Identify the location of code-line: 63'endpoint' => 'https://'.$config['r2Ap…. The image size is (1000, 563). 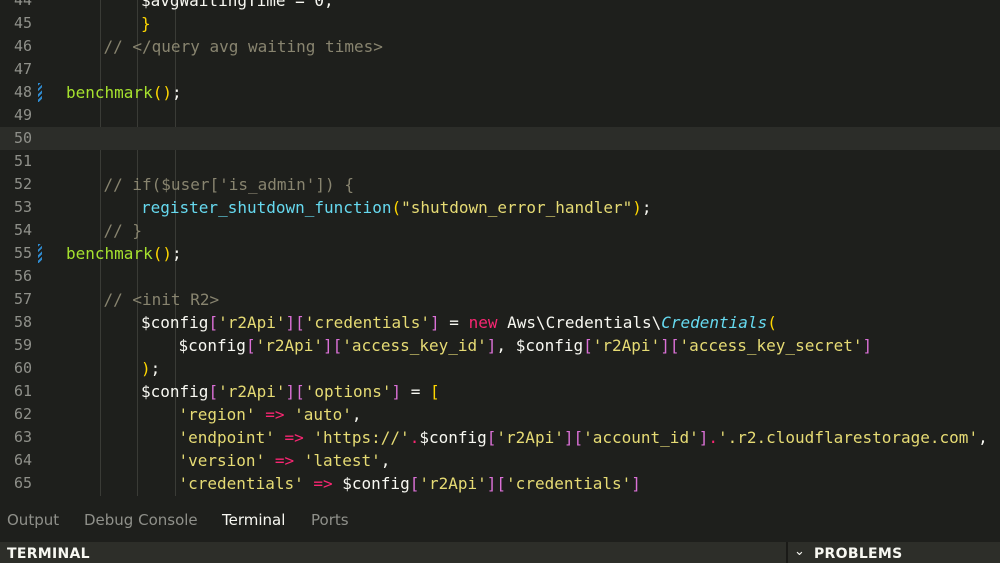
(500, 437).